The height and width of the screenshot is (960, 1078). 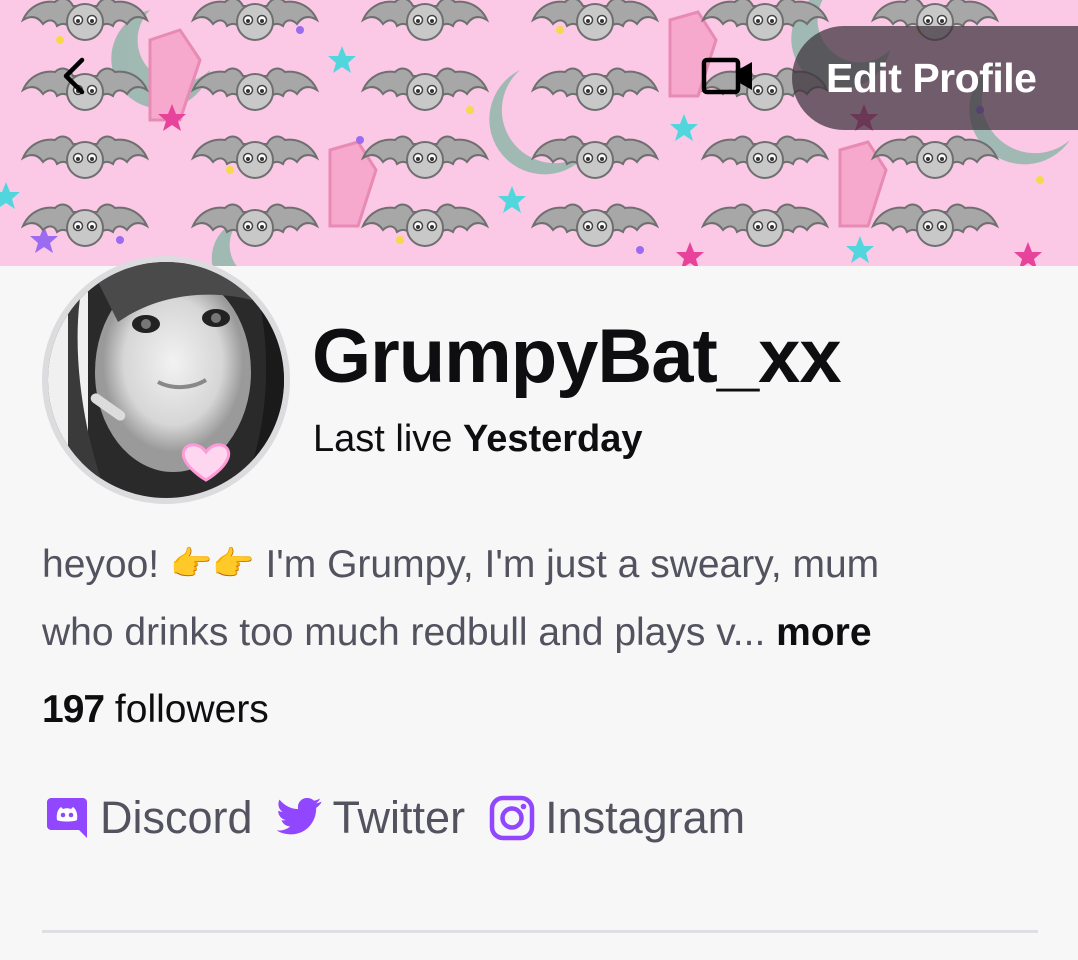 I want to click on bio-line1-start: heyoo!, so click(x=101, y=564).